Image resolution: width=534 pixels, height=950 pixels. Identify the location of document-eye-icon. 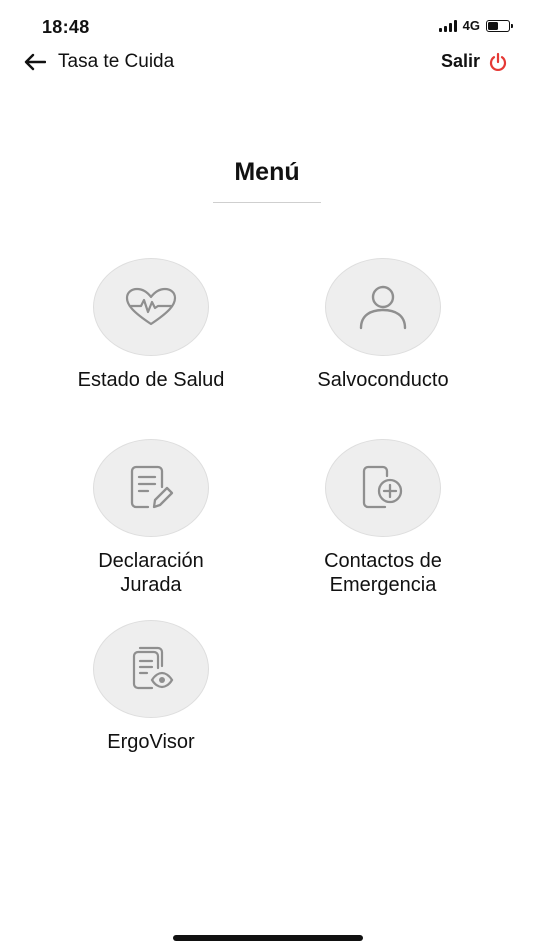
(153, 668).